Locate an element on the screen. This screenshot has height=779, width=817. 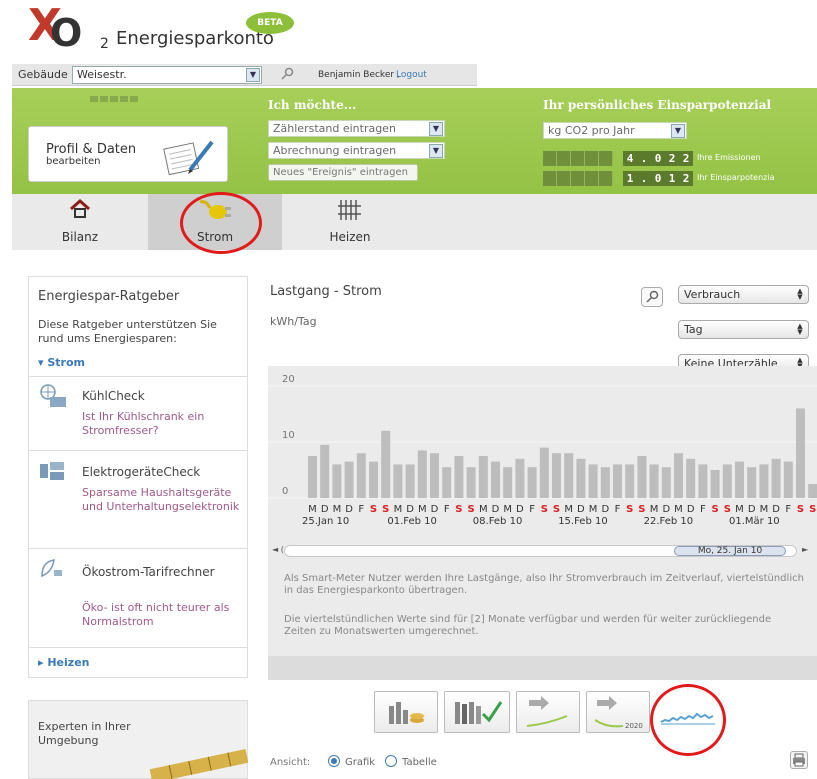
sidebar-item-desc: Ist Ihr Kühlschrank ein Stromfresser? is located at coordinates (143, 423).